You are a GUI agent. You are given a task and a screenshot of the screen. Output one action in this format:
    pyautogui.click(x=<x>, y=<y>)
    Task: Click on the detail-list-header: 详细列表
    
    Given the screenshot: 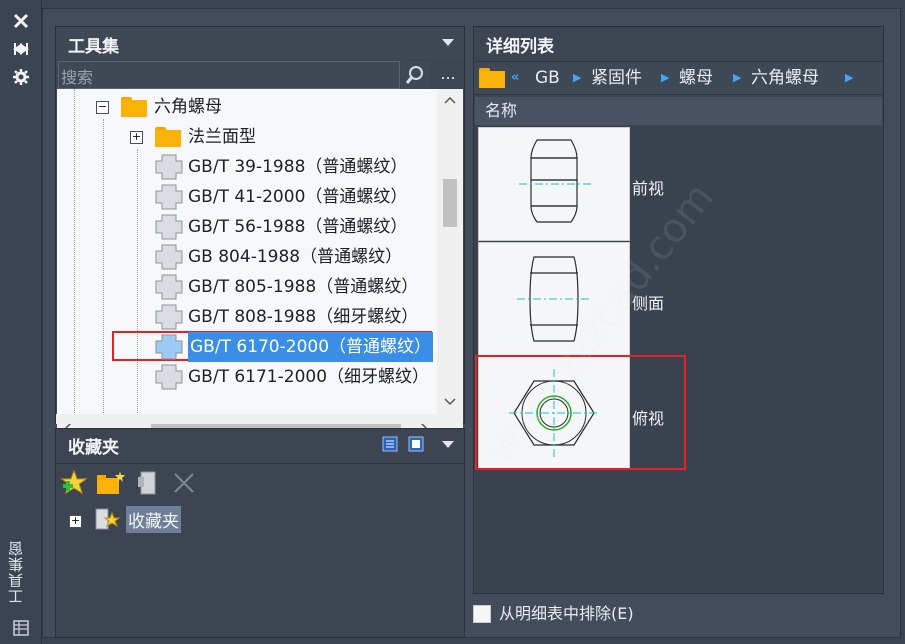 What is the action you would take?
    pyautogui.click(x=678, y=43)
    